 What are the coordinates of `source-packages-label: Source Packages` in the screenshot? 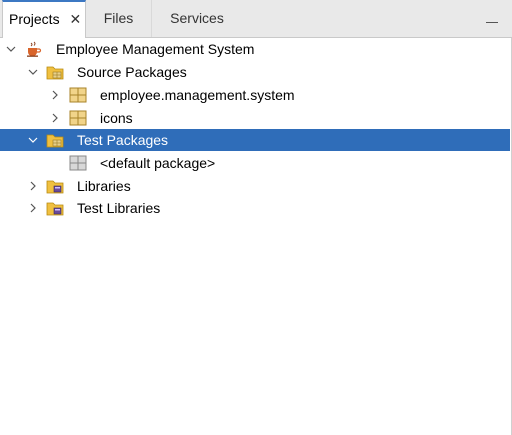 It's located at (132, 72).